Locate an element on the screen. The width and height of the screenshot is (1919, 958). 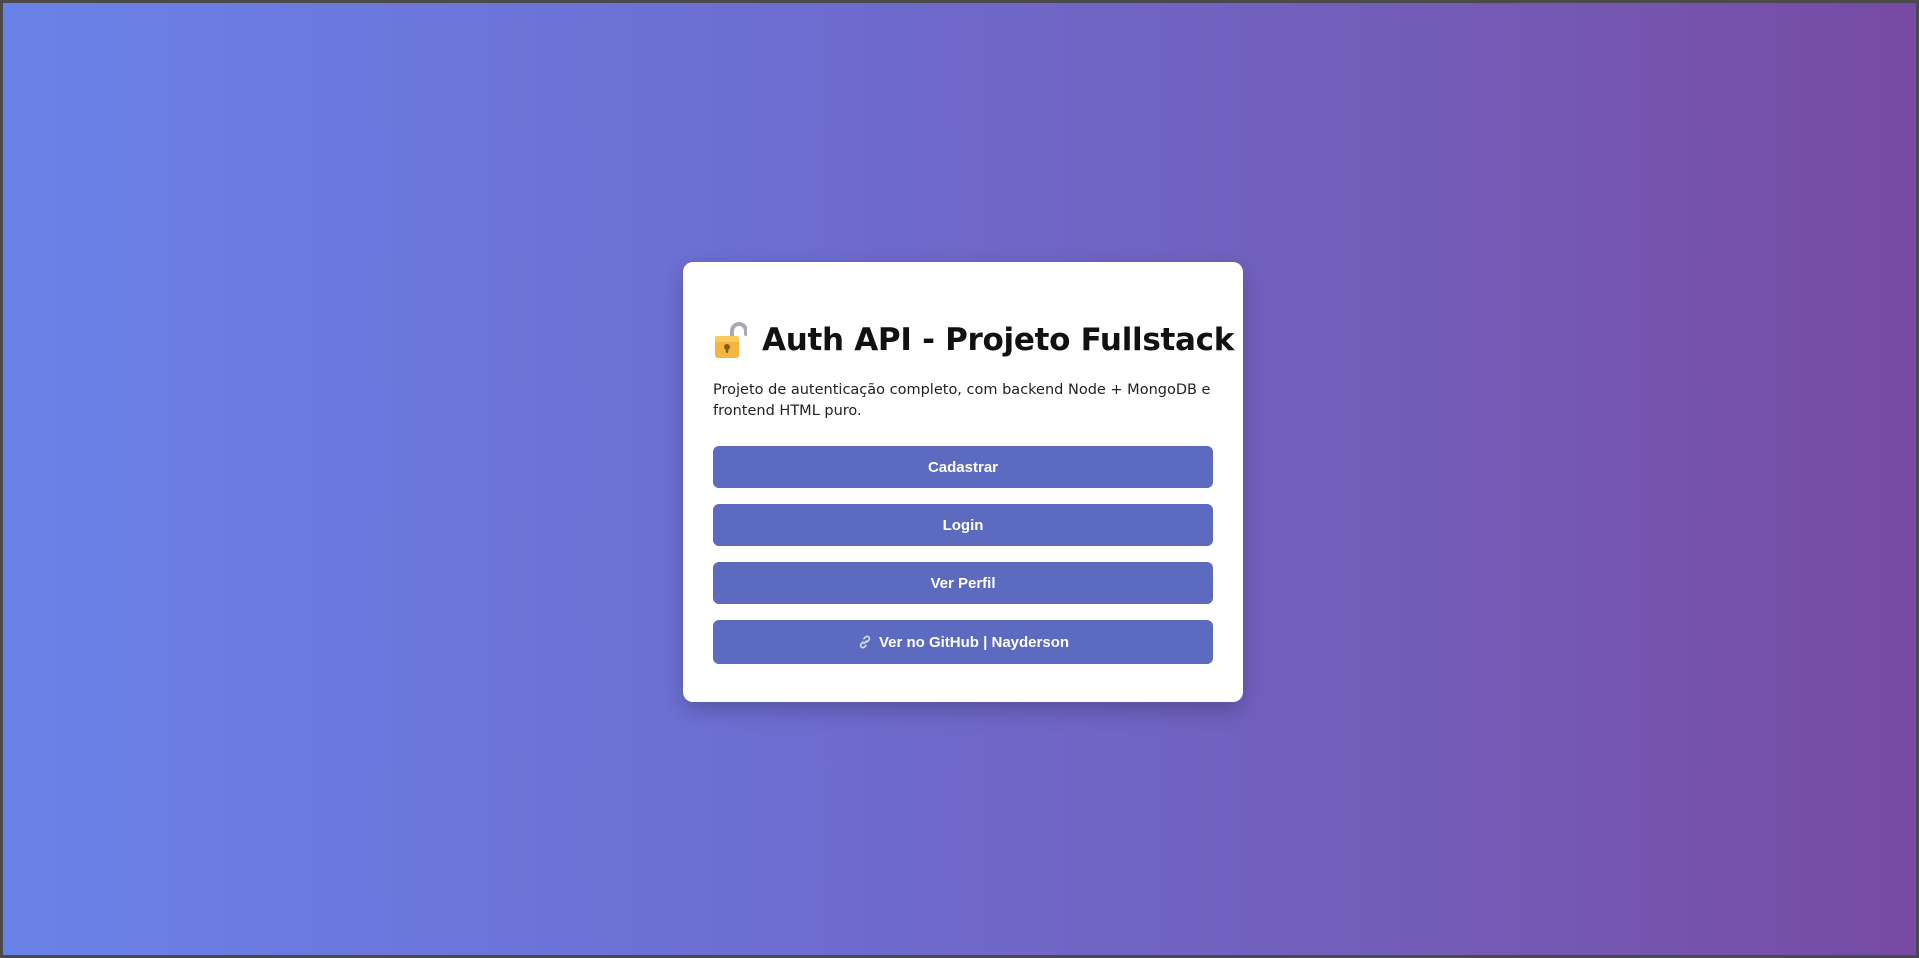
link-icon is located at coordinates (865, 642).